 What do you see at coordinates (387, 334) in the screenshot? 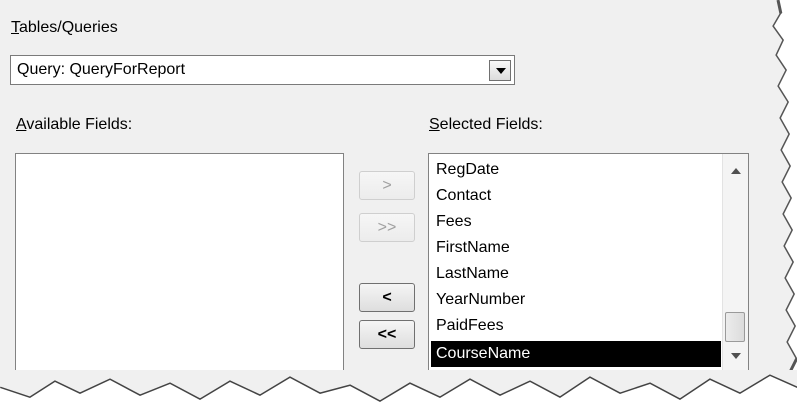
I see `remove-all-fields-button: <<` at bounding box center [387, 334].